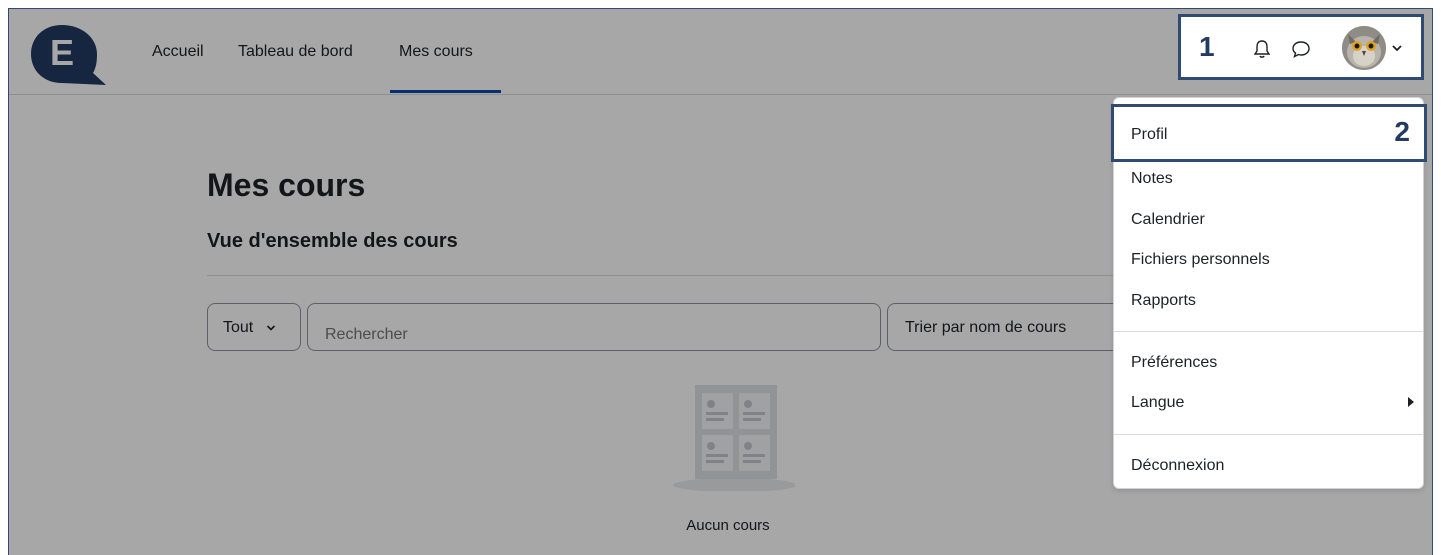 The image size is (1441, 555). Describe the element at coordinates (332, 241) in the screenshot. I see `section-title: Vue d'ensemble des cours` at that location.